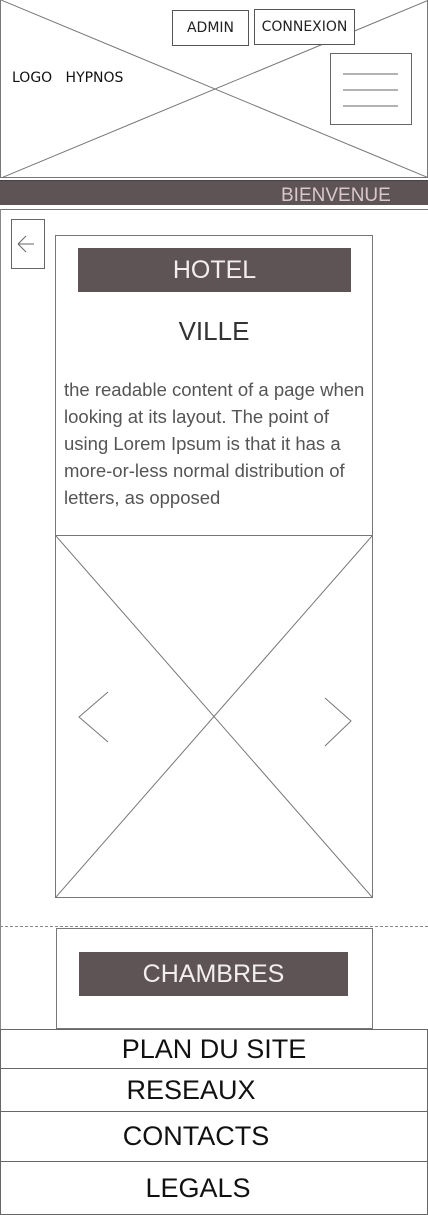 This screenshot has height=1215, width=428. I want to click on rooms-button: CHAMBRES, so click(213, 974).